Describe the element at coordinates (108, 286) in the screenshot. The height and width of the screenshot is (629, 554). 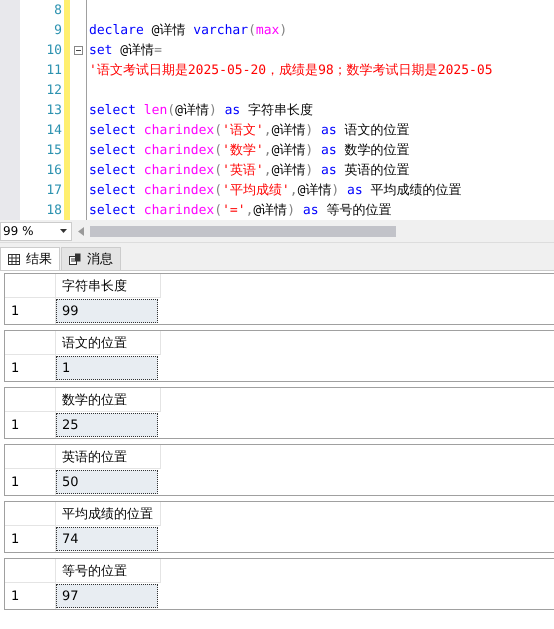
I see `column-header: 字符串长度` at that location.